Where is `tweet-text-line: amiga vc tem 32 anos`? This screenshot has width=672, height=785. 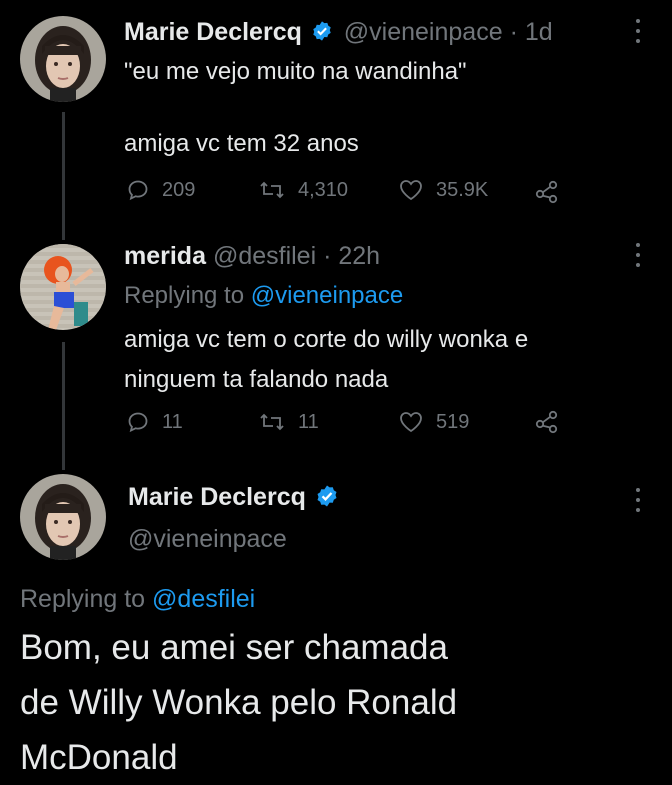
tweet-text-line: amiga vc tem 32 anos is located at coordinates (241, 143).